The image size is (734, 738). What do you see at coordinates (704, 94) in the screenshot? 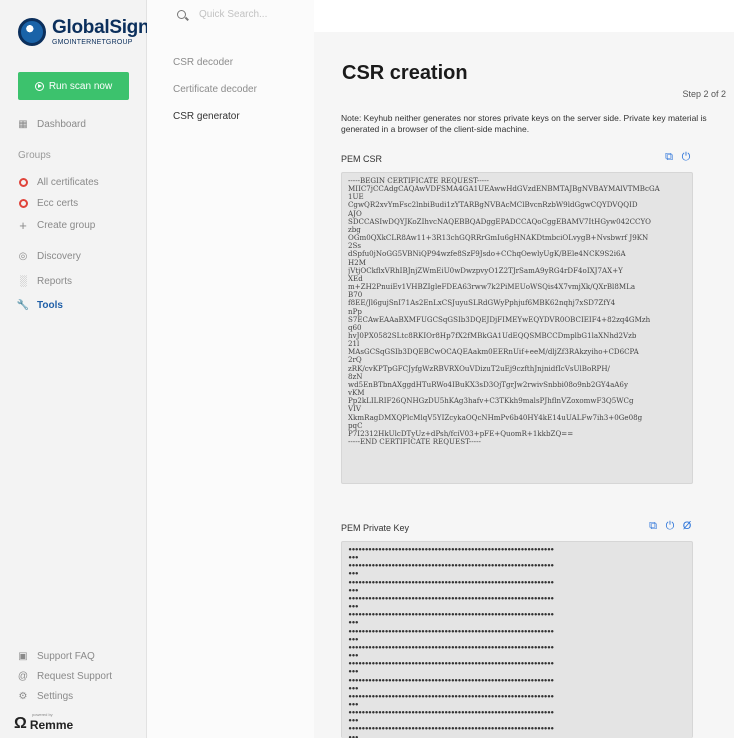
I see `step-indicator: Step 2 of 2` at bounding box center [704, 94].